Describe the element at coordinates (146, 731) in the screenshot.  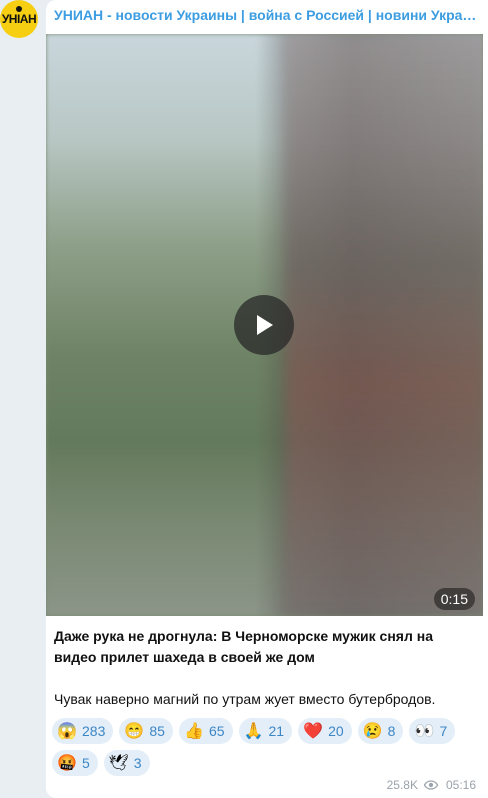
I see `reaction-chip: 😁 85` at that location.